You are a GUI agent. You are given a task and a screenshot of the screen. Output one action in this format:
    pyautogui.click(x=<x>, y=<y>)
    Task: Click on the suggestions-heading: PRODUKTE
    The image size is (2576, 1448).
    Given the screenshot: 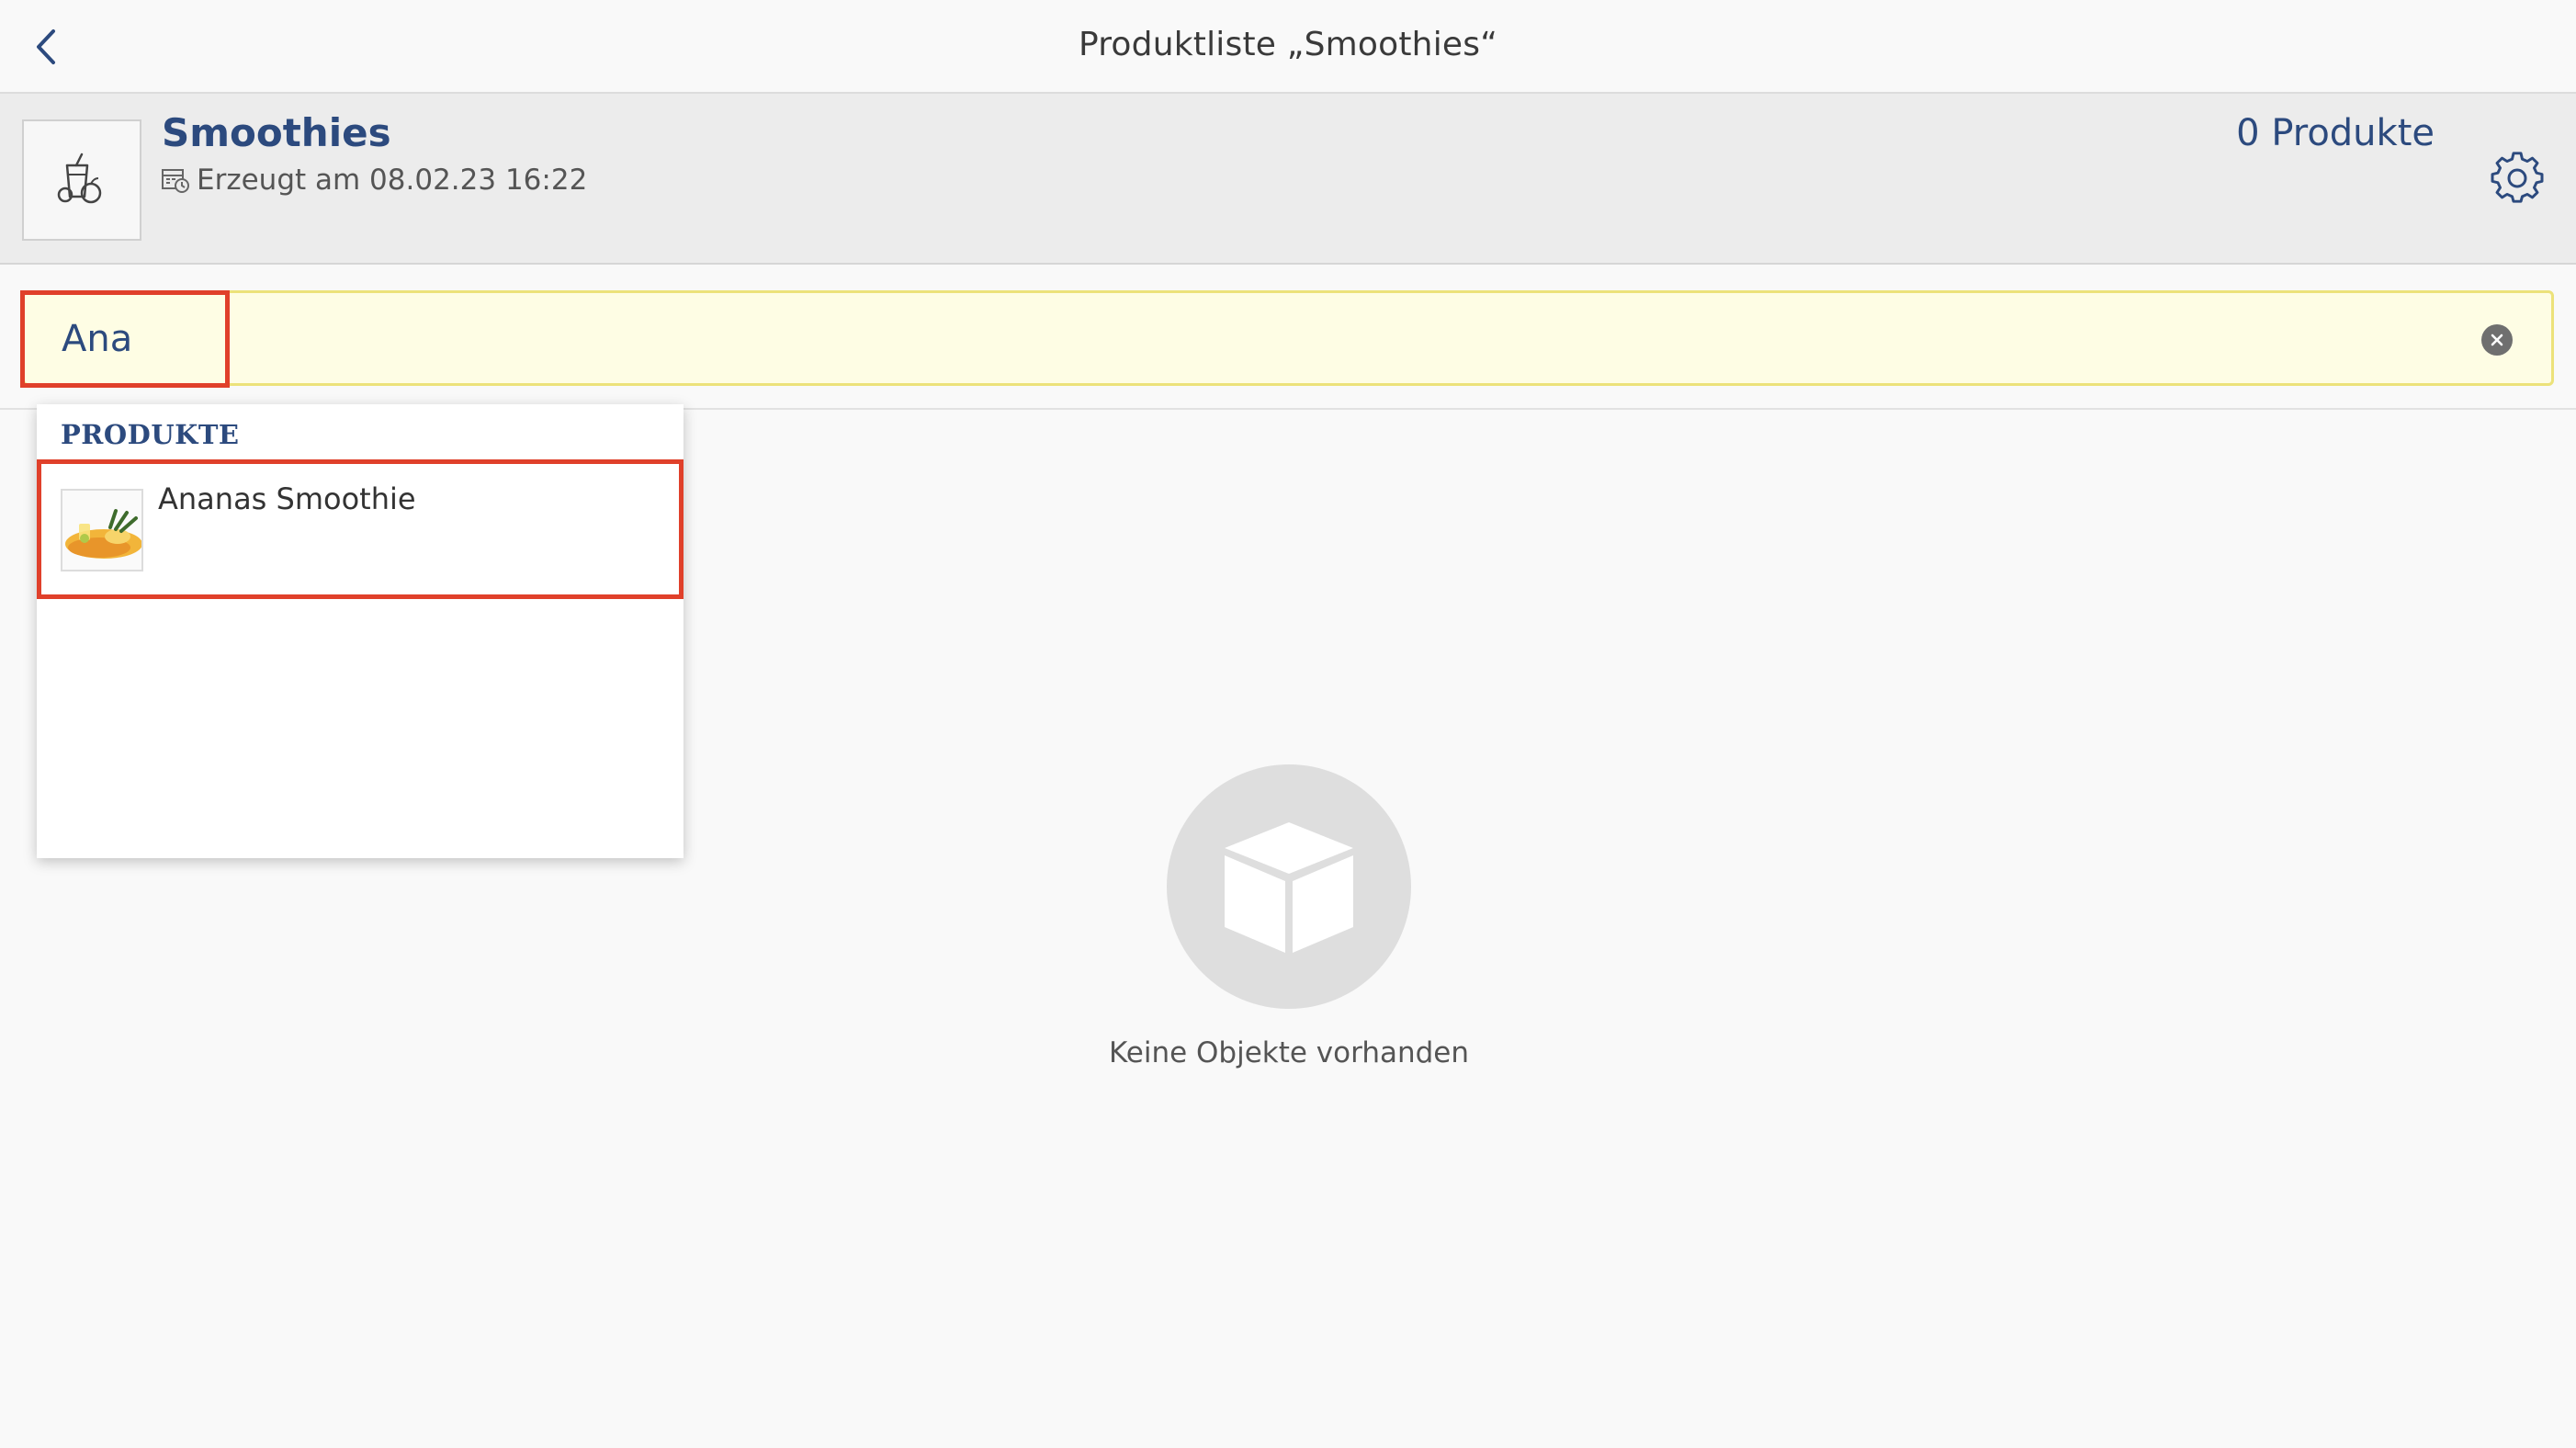 What is the action you would take?
    pyautogui.click(x=150, y=434)
    